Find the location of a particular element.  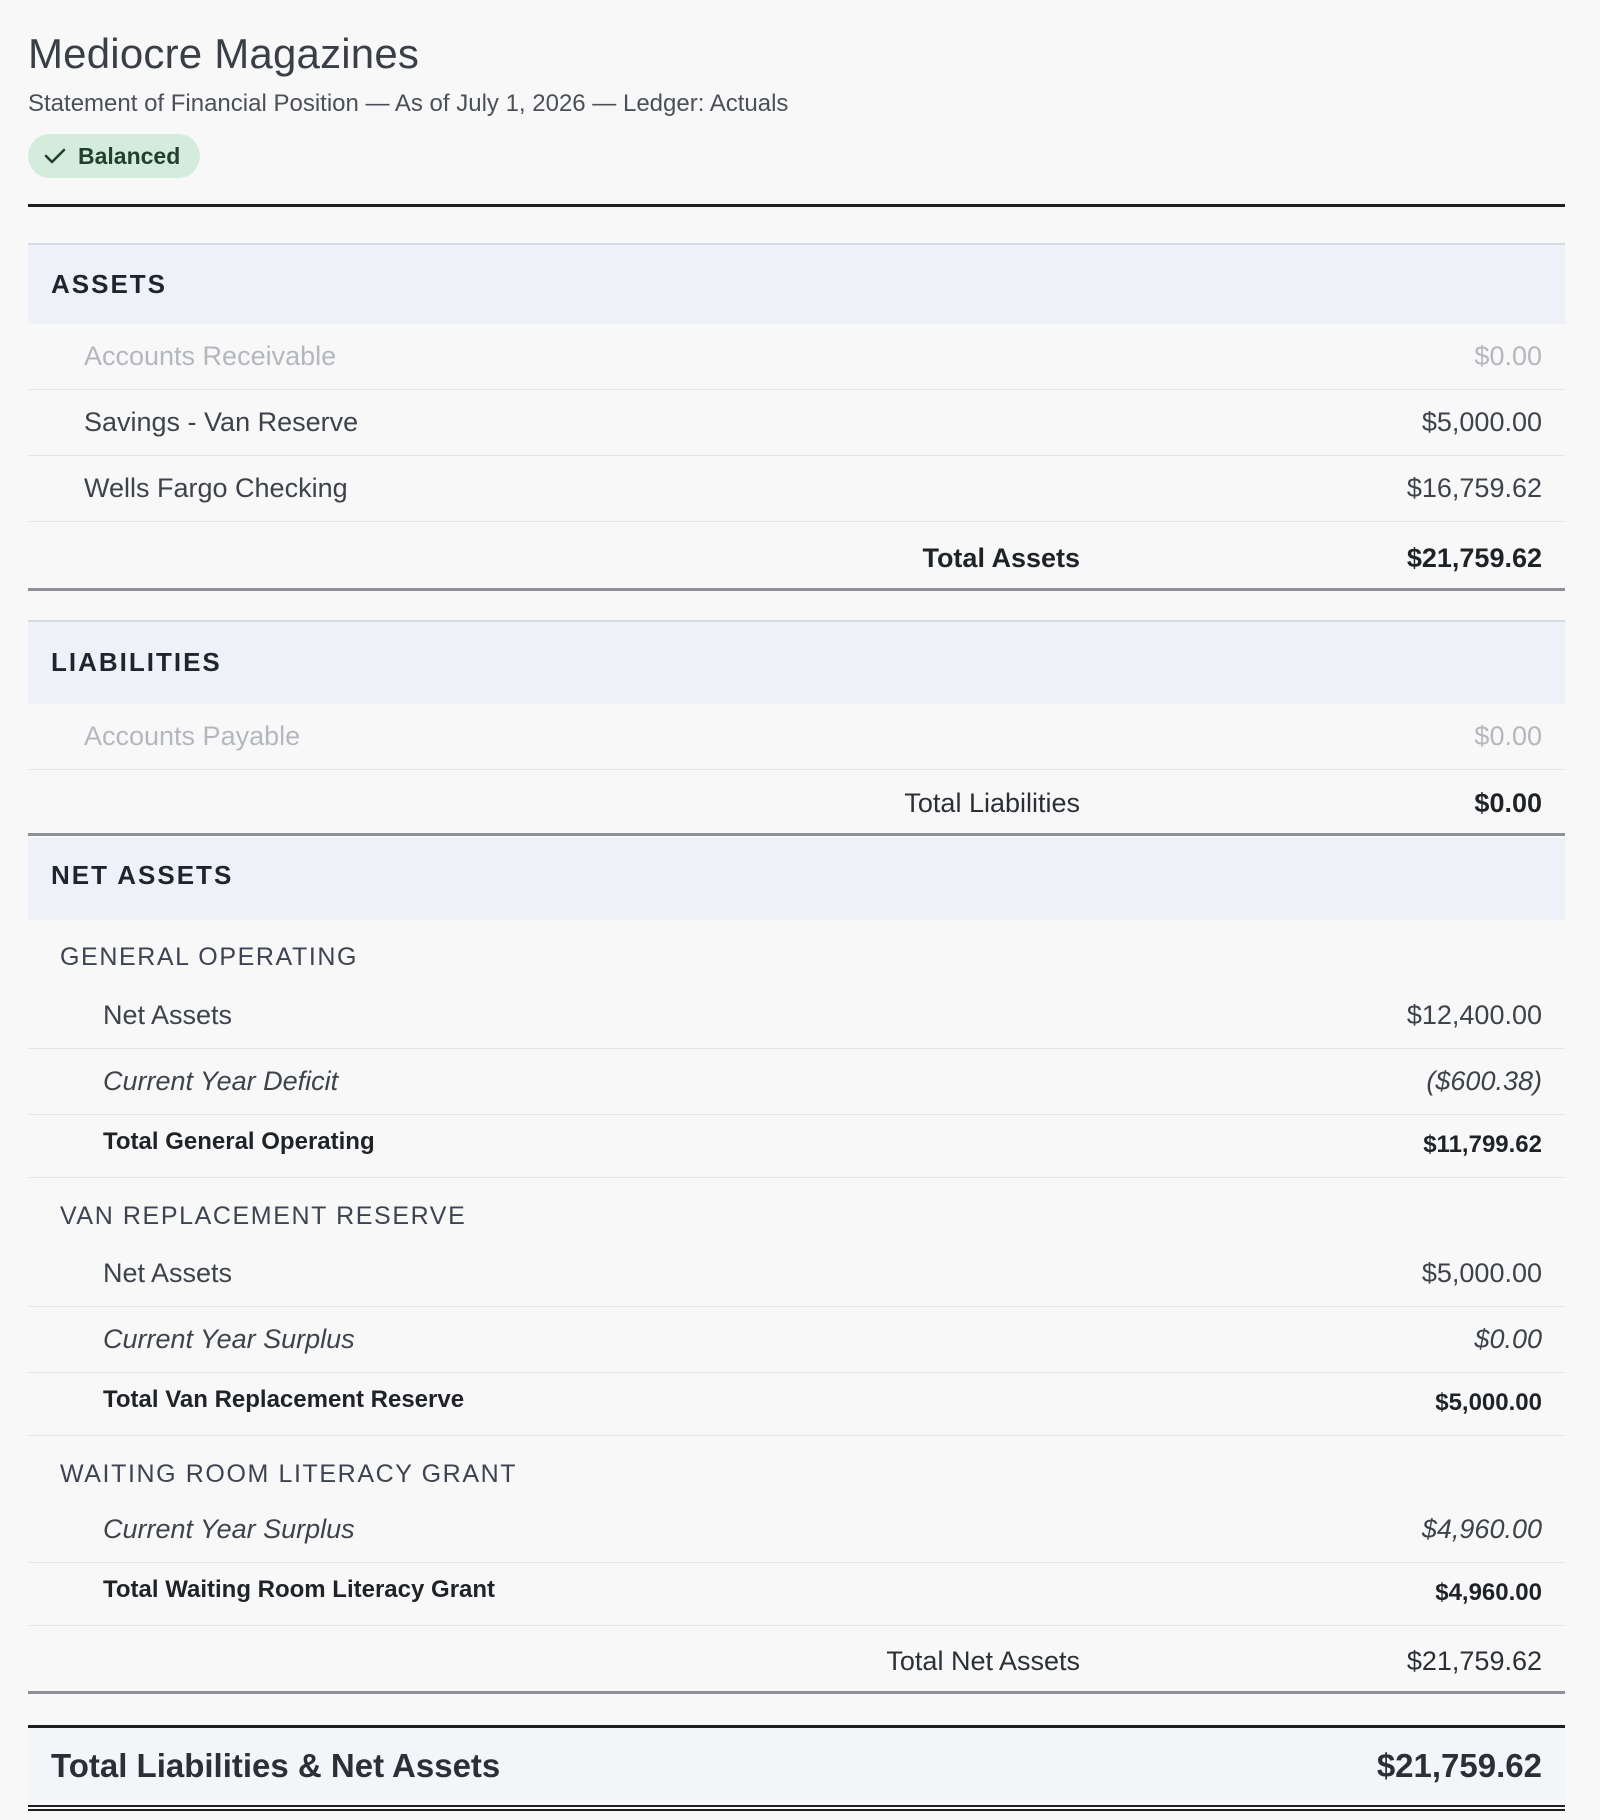

total-net-assets-row: Total Net Assets $21,759.62 is located at coordinates (796, 1661).